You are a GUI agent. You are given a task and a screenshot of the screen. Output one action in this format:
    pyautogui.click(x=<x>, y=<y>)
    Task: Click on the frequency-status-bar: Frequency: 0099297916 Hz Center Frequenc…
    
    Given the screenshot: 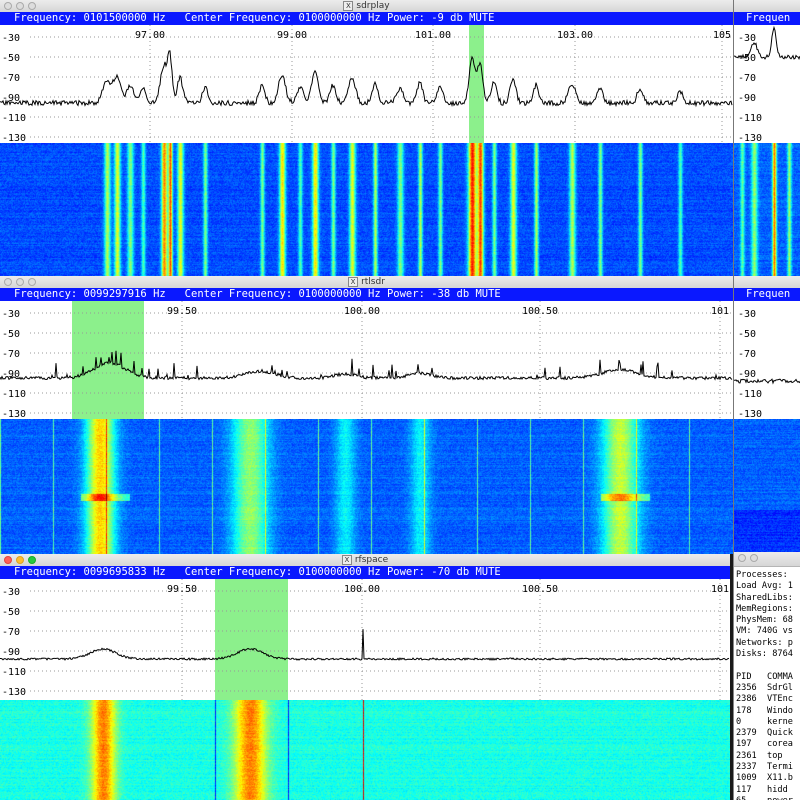 What is the action you would take?
    pyautogui.click(x=366, y=294)
    